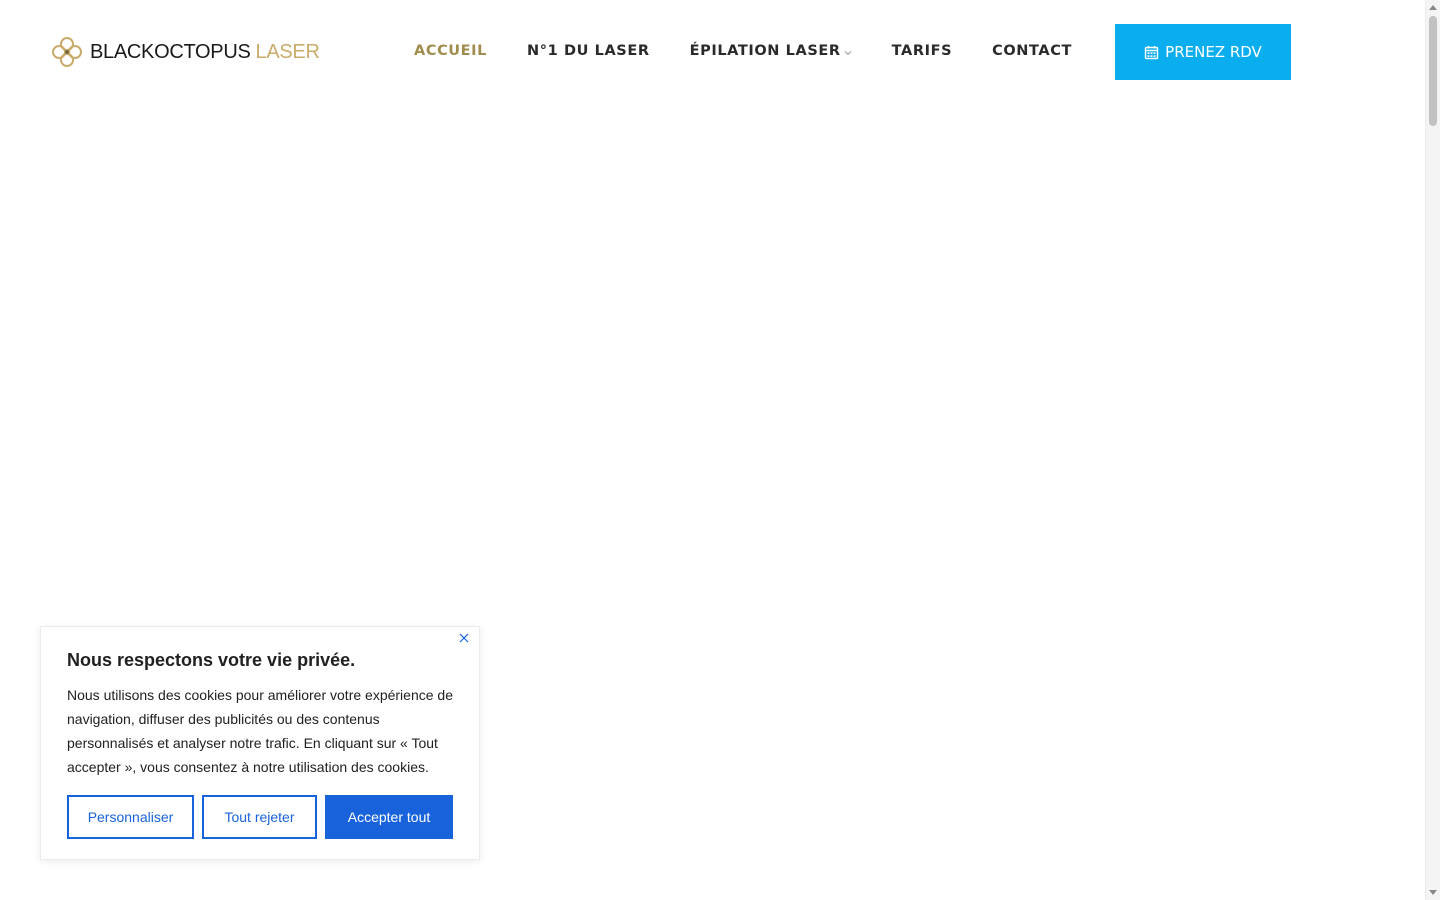  I want to click on chevron-down-icon, so click(847, 53).